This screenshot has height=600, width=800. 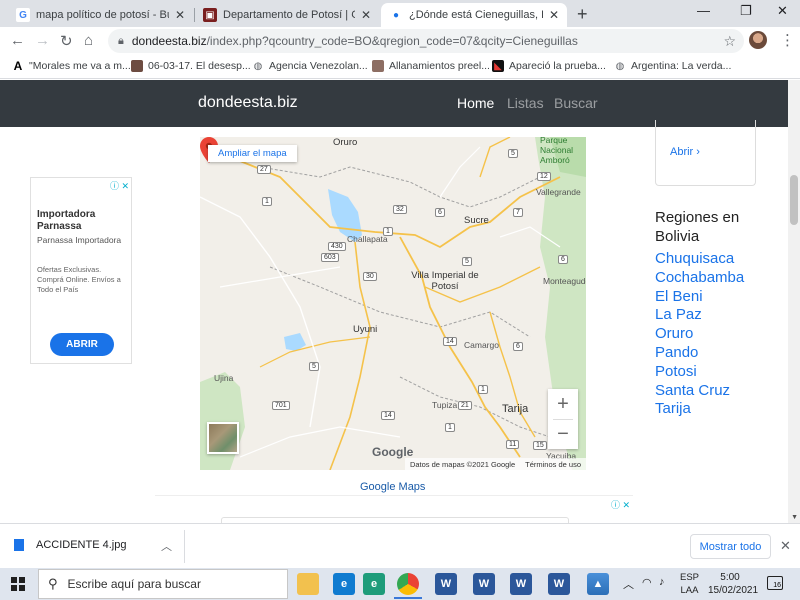 I want to click on tab-dondeesta: ● ¿Dónde está Cieneguillas, Potosí ✕, so click(x=474, y=15).